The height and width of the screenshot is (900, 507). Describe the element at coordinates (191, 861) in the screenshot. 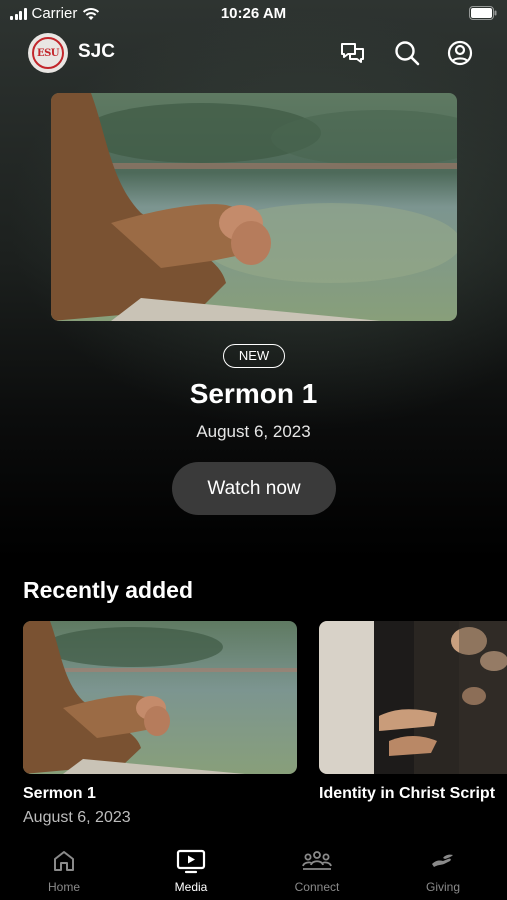

I see `media-icon` at that location.